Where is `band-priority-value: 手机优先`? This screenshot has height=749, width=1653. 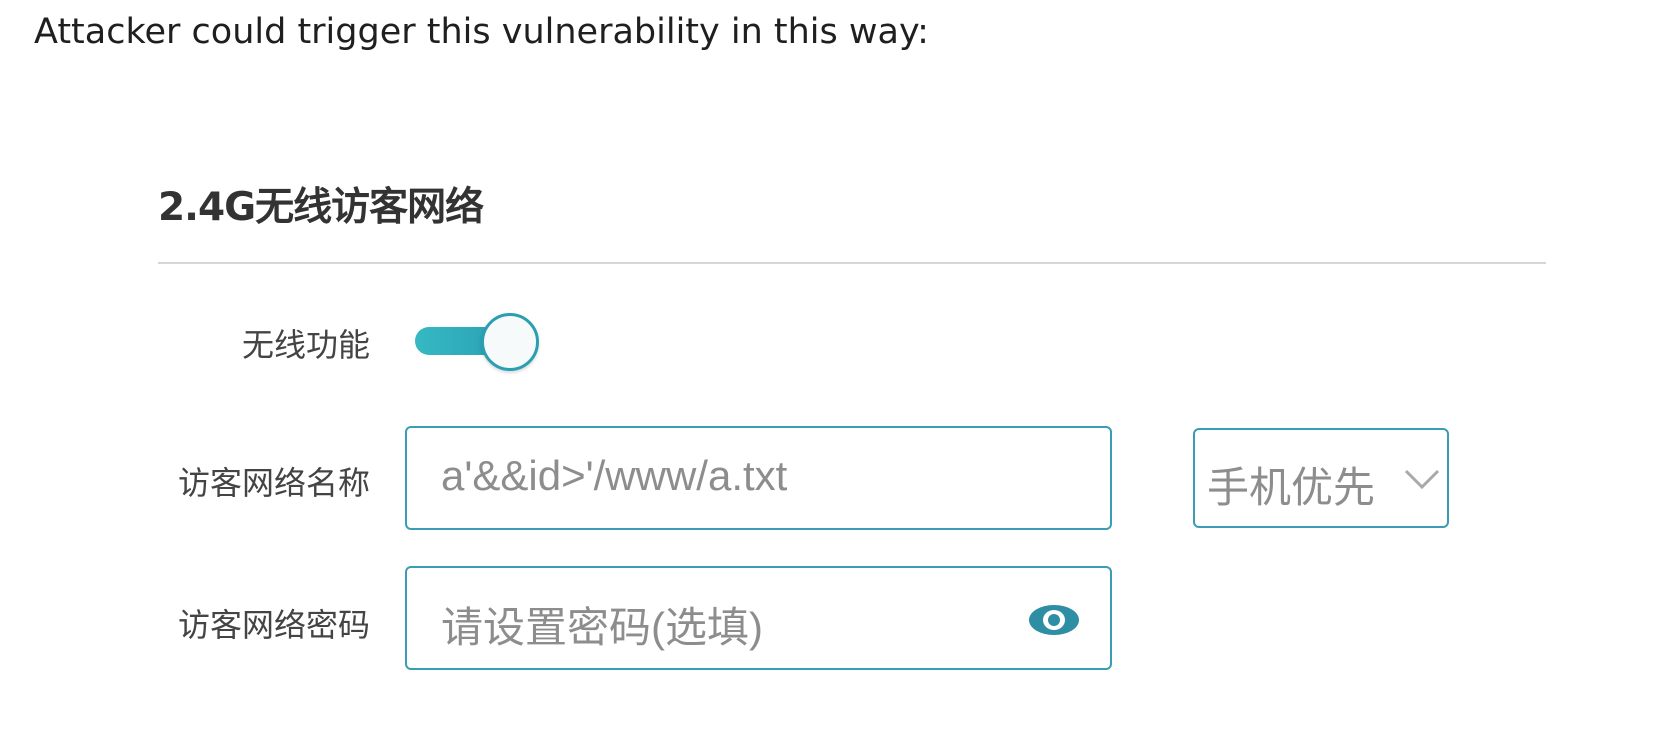 band-priority-value: 手机优先 is located at coordinates (1291, 487).